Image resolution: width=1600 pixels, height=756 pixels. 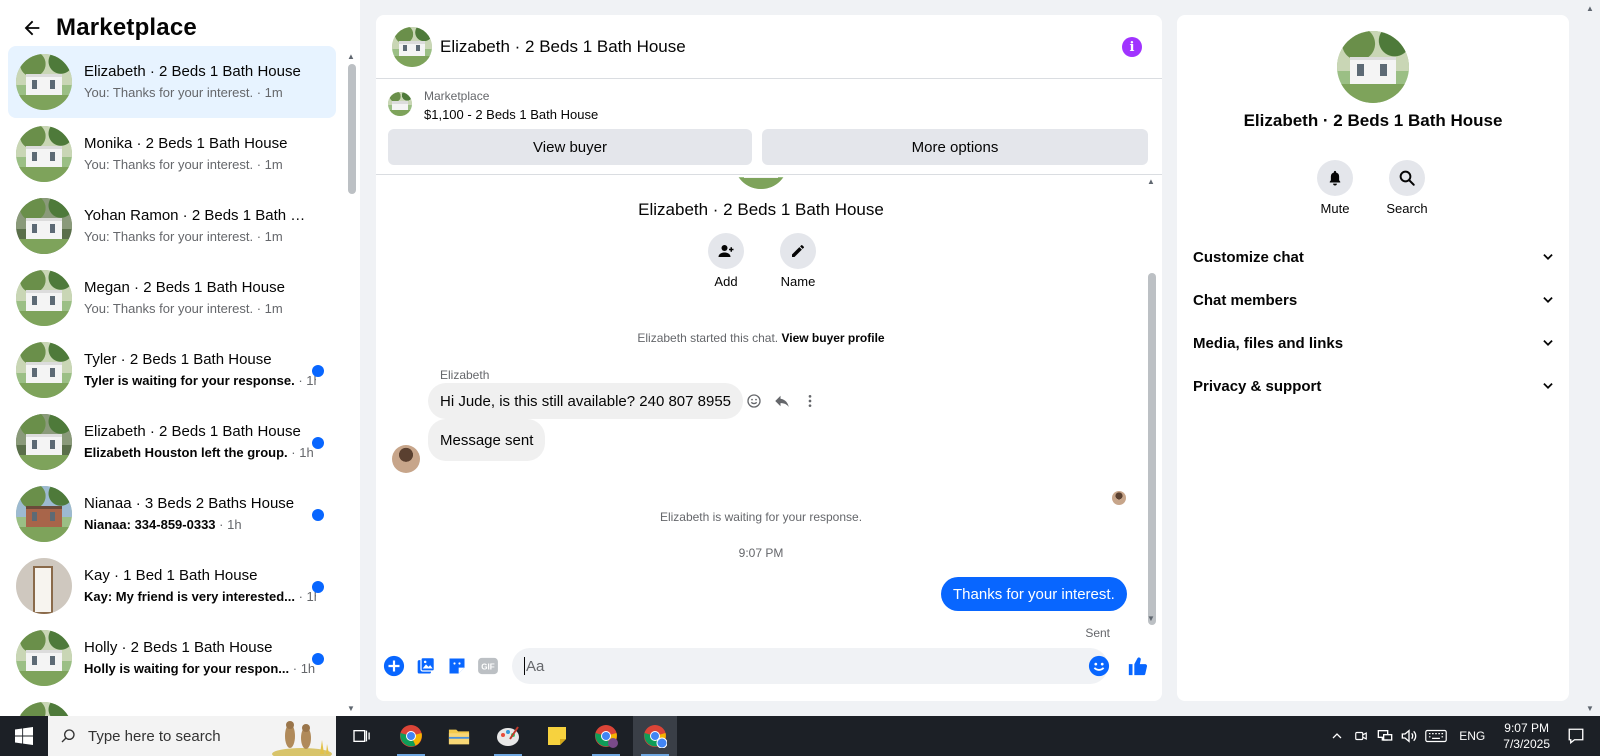 I want to click on conversation-name: Elizabeth · 2 Beds 1 Bath House, so click(x=192, y=71).